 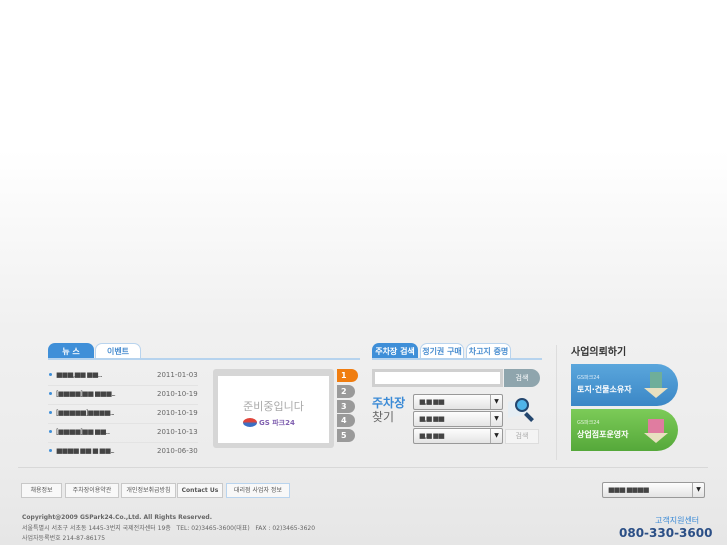 What do you see at coordinates (556, 402) in the screenshot?
I see `divider` at bounding box center [556, 402].